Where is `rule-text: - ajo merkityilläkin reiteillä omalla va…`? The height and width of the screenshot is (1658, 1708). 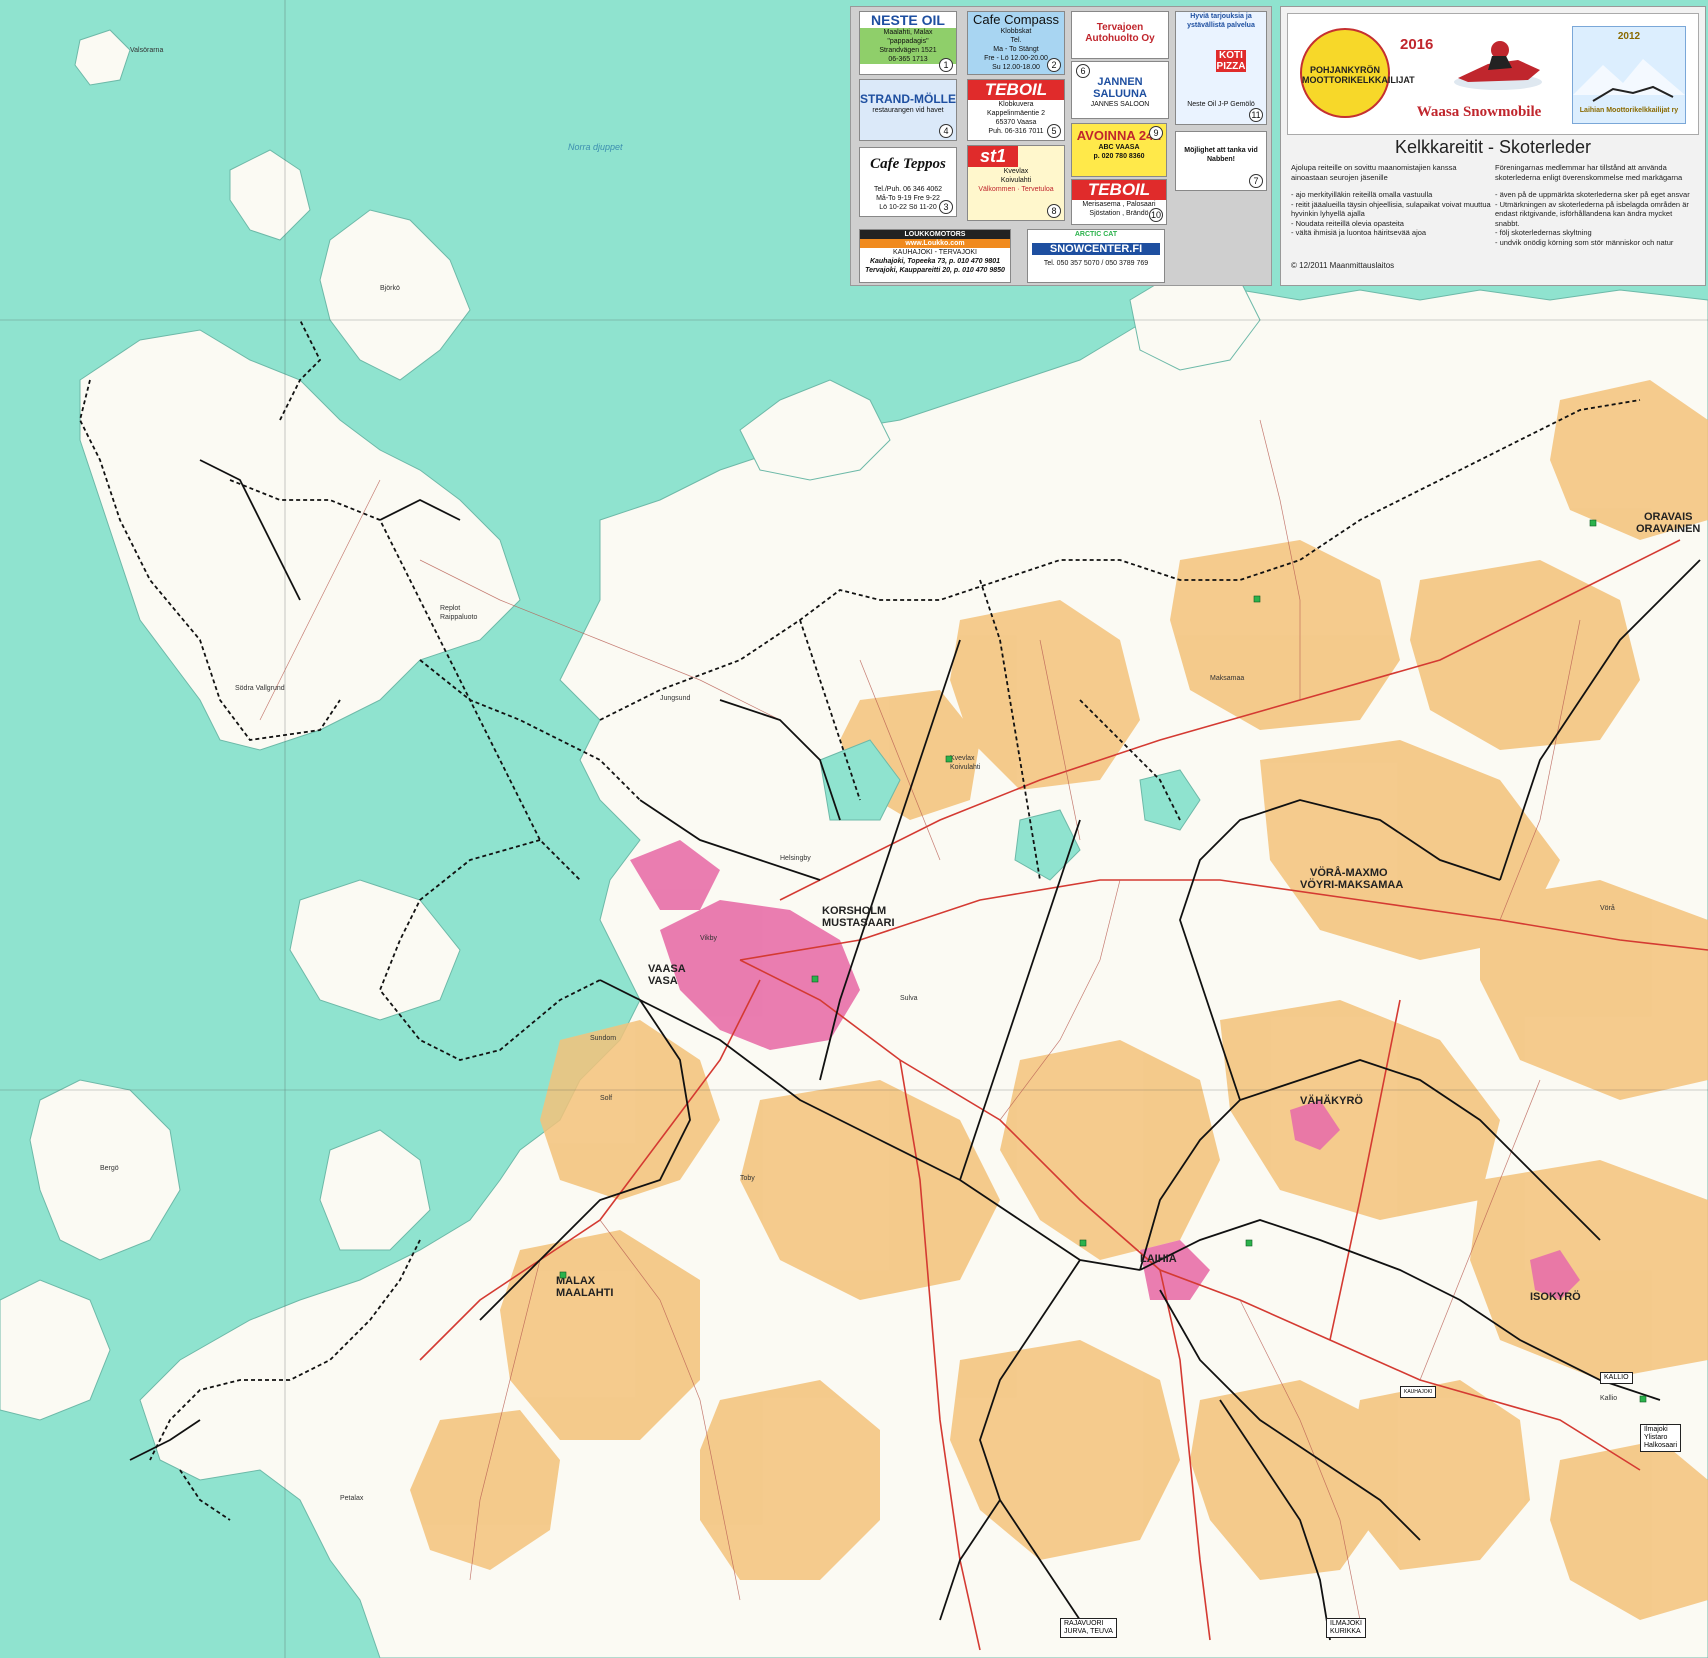 rule-text: - ajo merkityilläkin reiteillä omalla va… is located at coordinates (1362, 194).